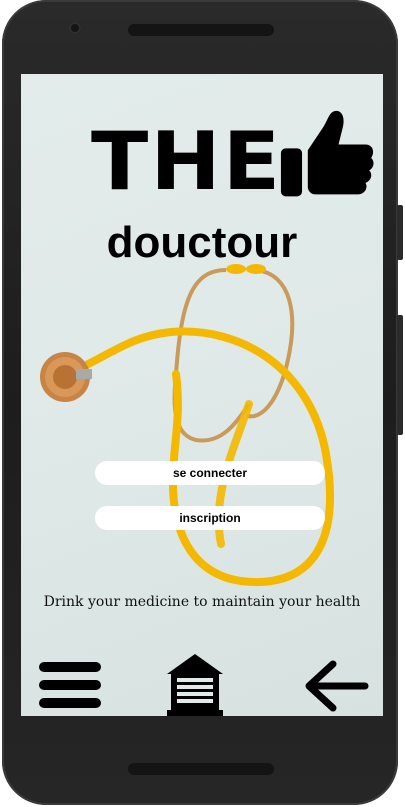 Image resolution: width=405 pixels, height=807 pixels. Describe the element at coordinates (400, 232) in the screenshot. I see `volume-button` at that location.